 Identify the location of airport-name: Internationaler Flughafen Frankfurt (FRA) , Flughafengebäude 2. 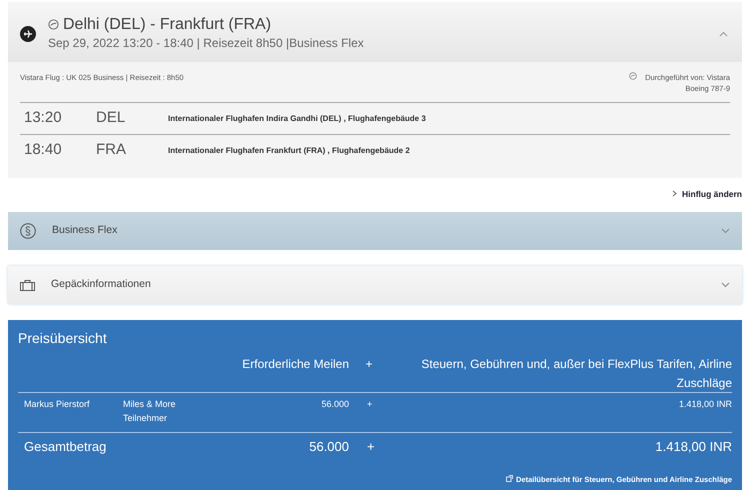
(289, 150).